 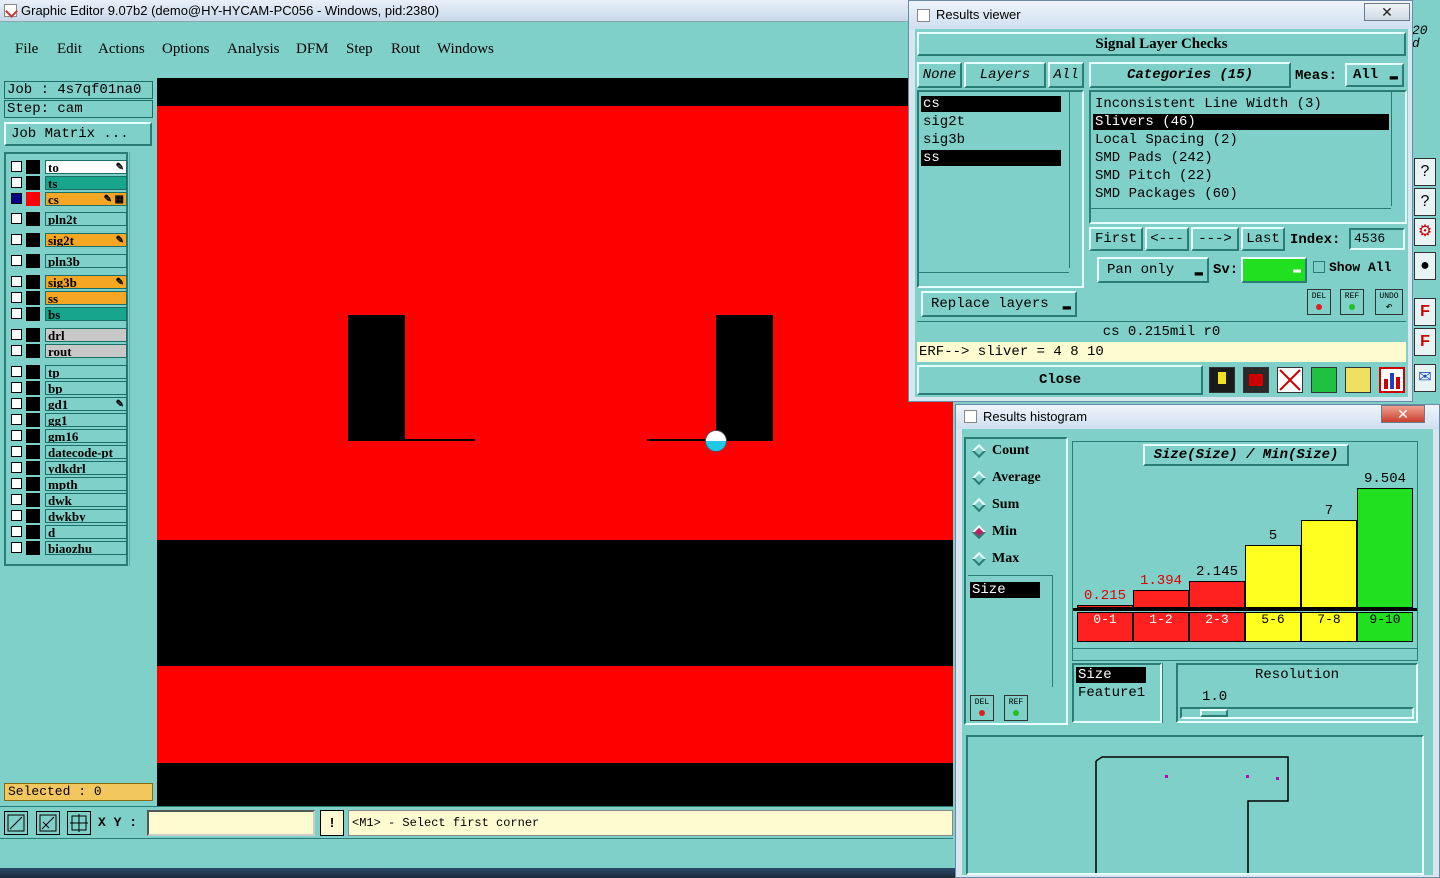 I want to click on layer-row-pln3b: pln3b, so click(x=68, y=261).